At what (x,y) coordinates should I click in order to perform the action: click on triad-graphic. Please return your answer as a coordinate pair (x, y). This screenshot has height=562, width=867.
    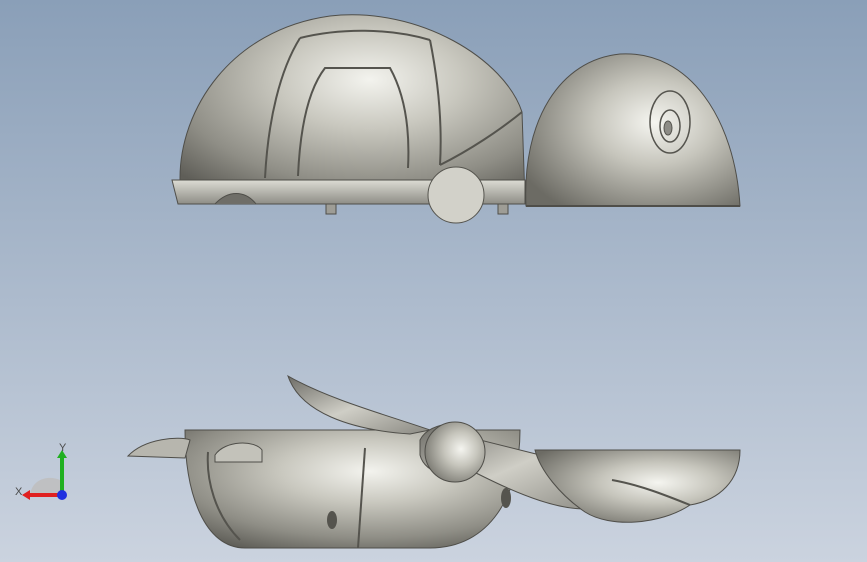
    Looking at the image, I should click on (44, 475).